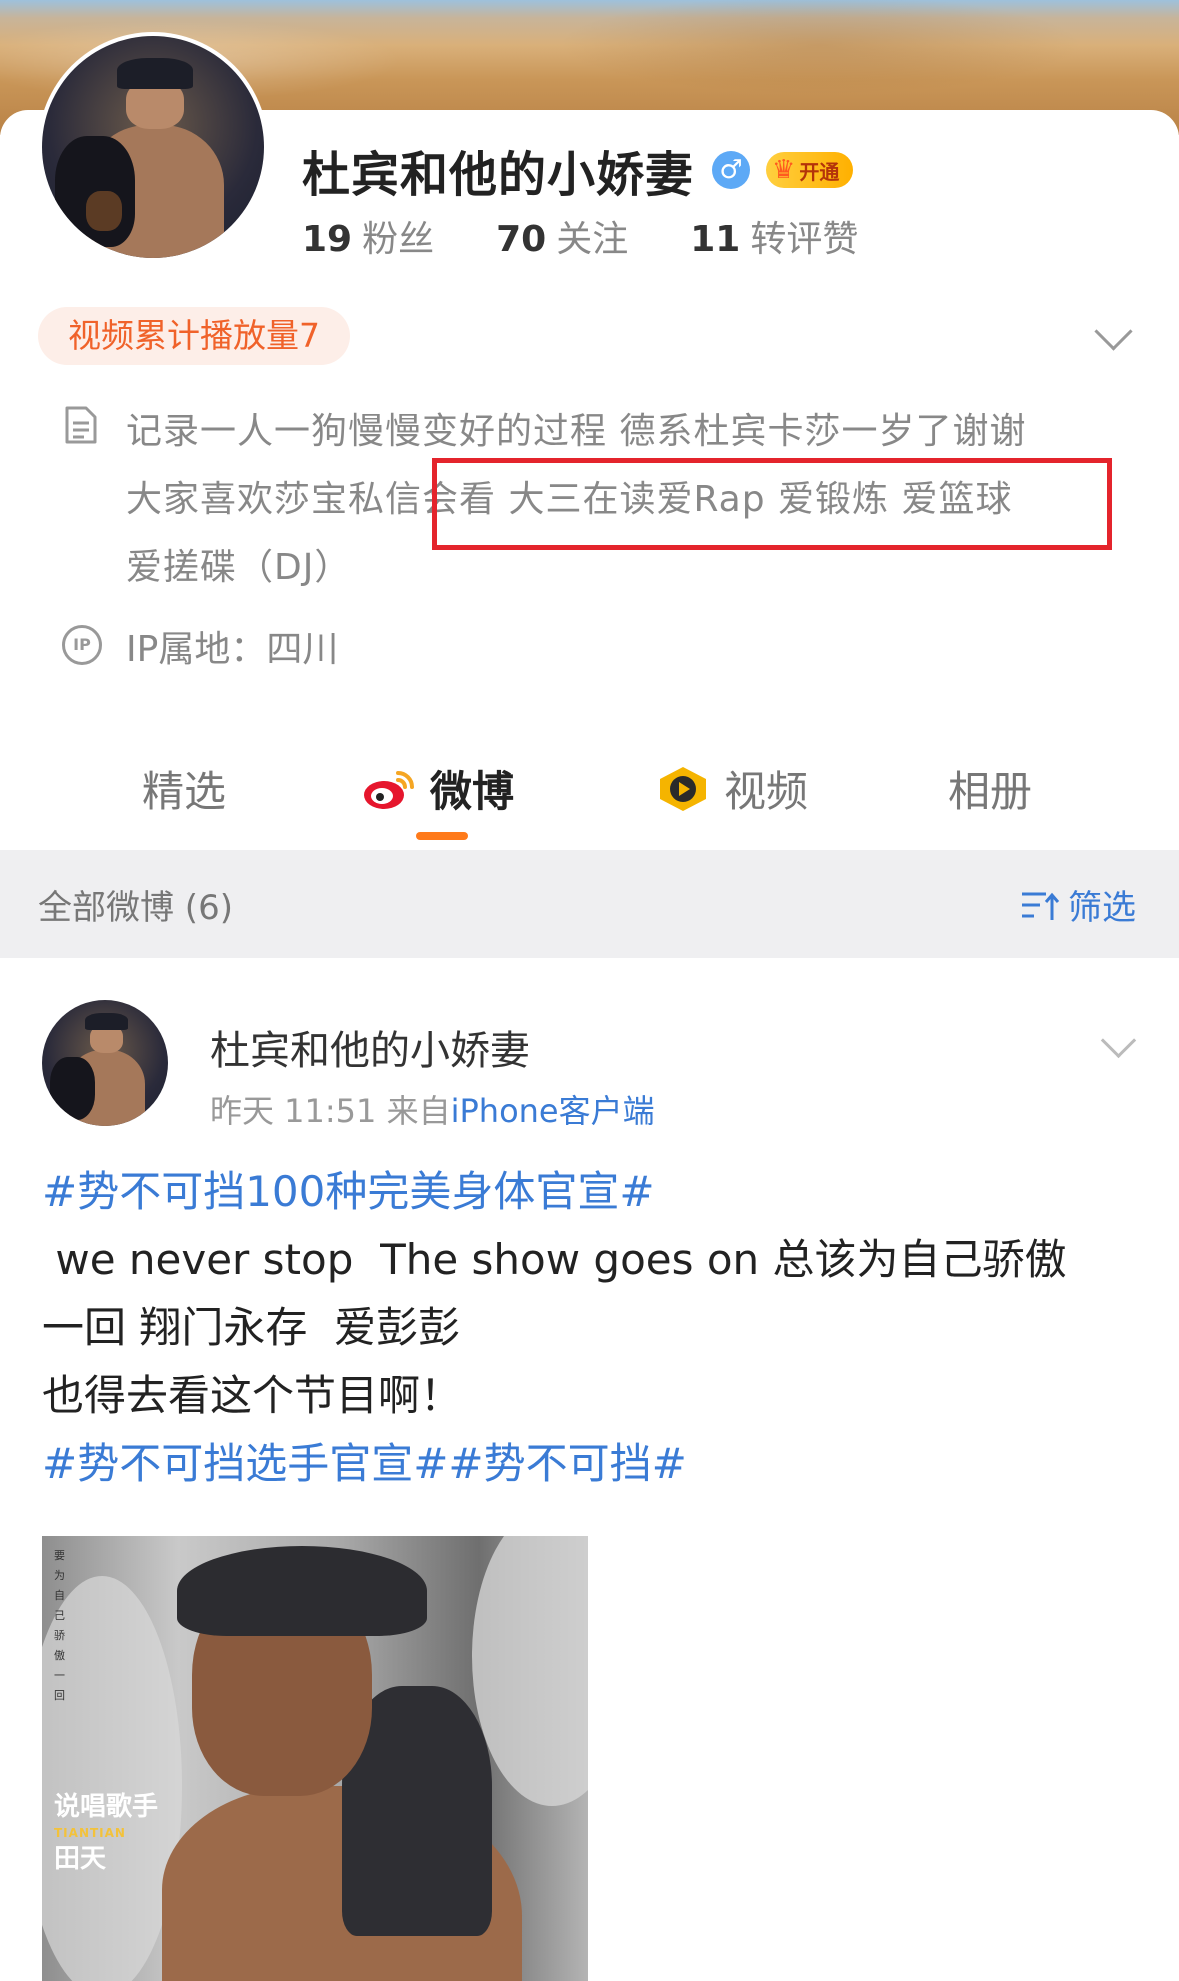 This screenshot has width=1179, height=1981. I want to click on post-client-link: iPhone客户端, so click(553, 1111).